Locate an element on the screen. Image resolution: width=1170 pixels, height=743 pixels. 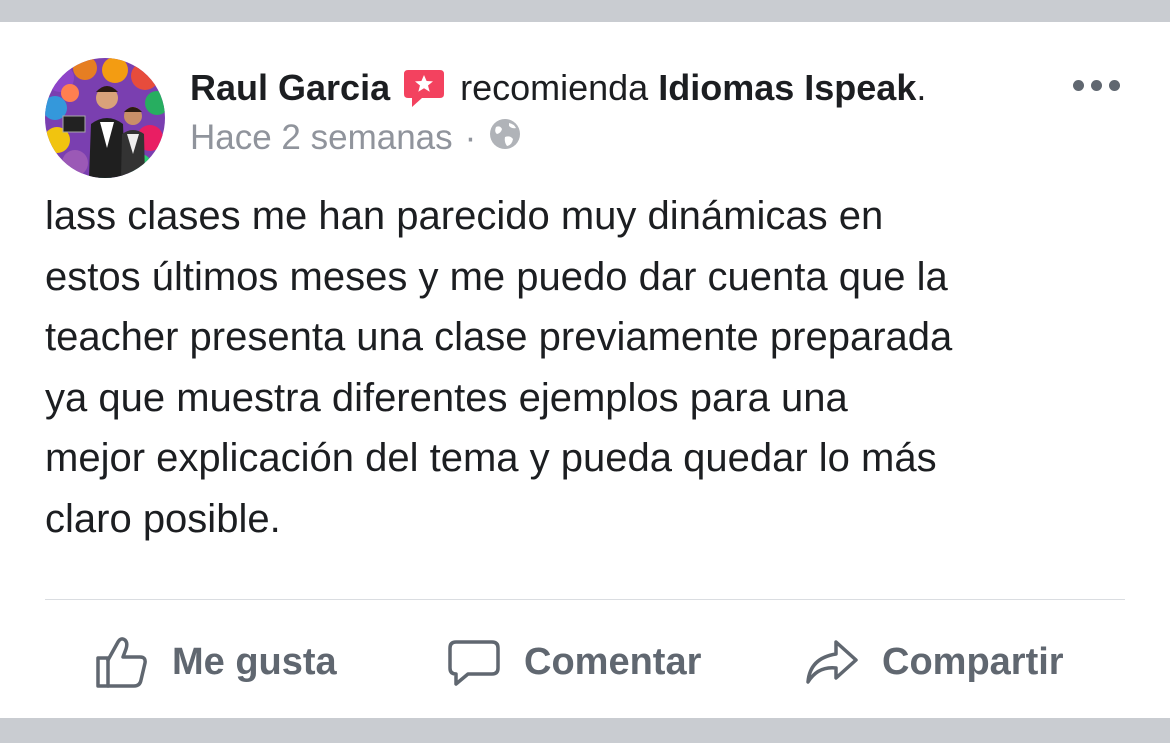
comment-icon is located at coordinates (474, 663).